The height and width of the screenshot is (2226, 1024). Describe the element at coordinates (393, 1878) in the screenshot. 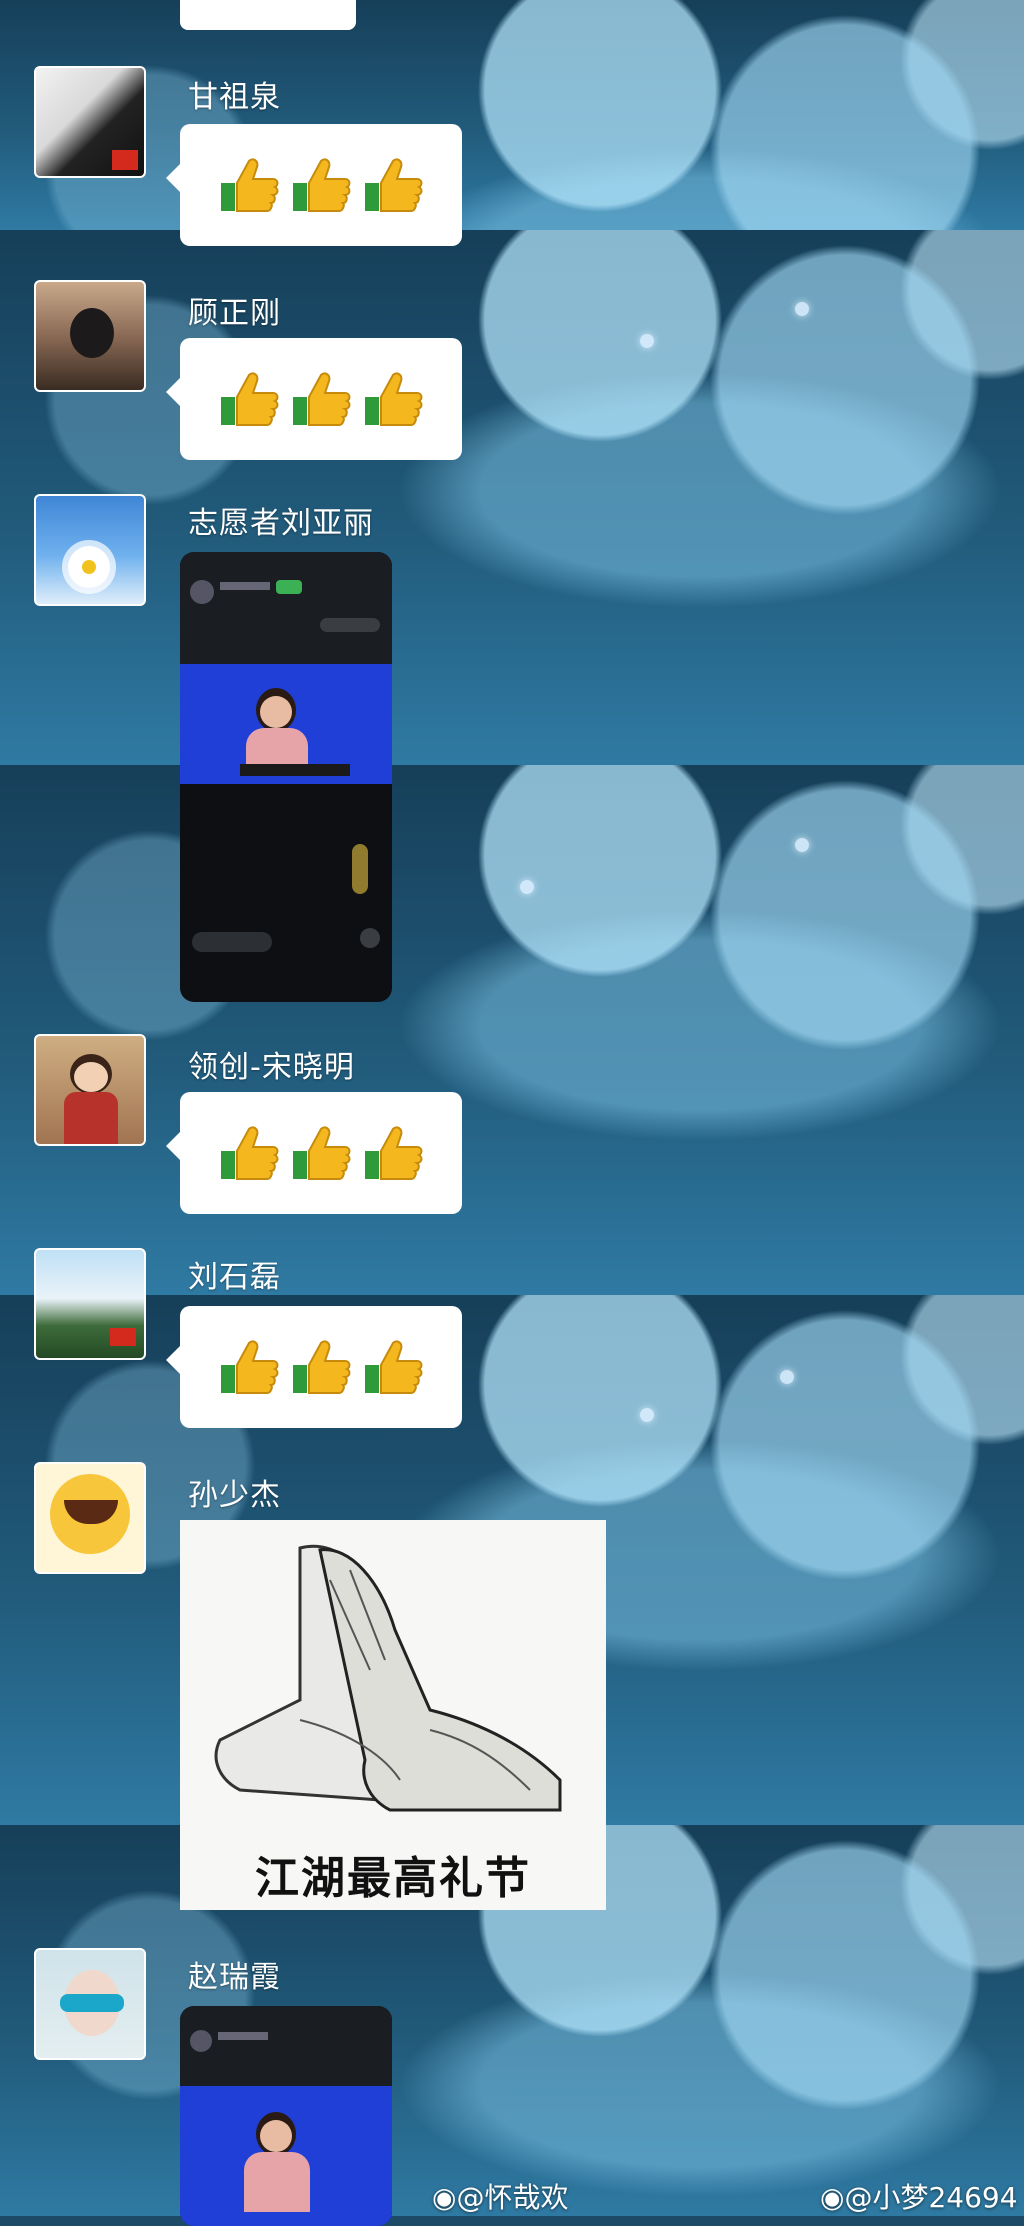

I see `meme-caption: 江湖最高礼节` at that location.